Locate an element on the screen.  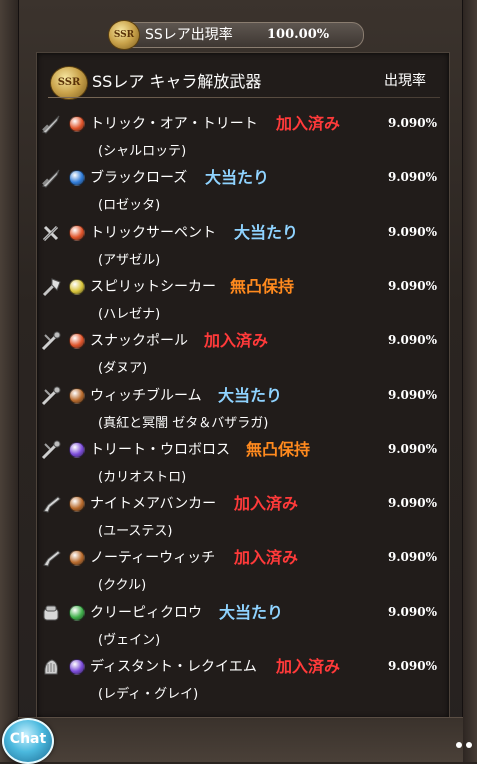
wind-element-icon is located at coordinates (77, 612).